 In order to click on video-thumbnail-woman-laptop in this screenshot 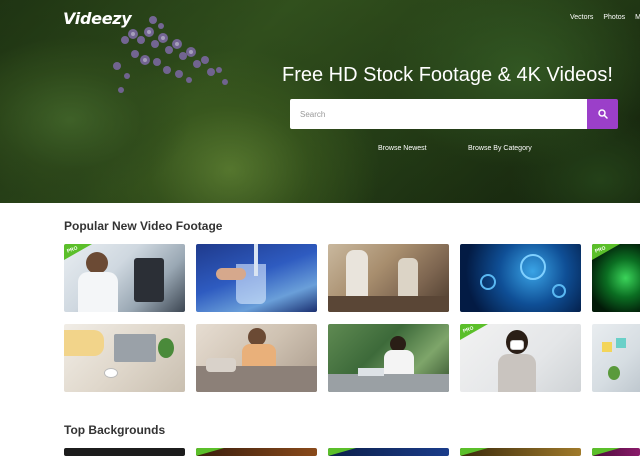, I will do `click(388, 358)`.